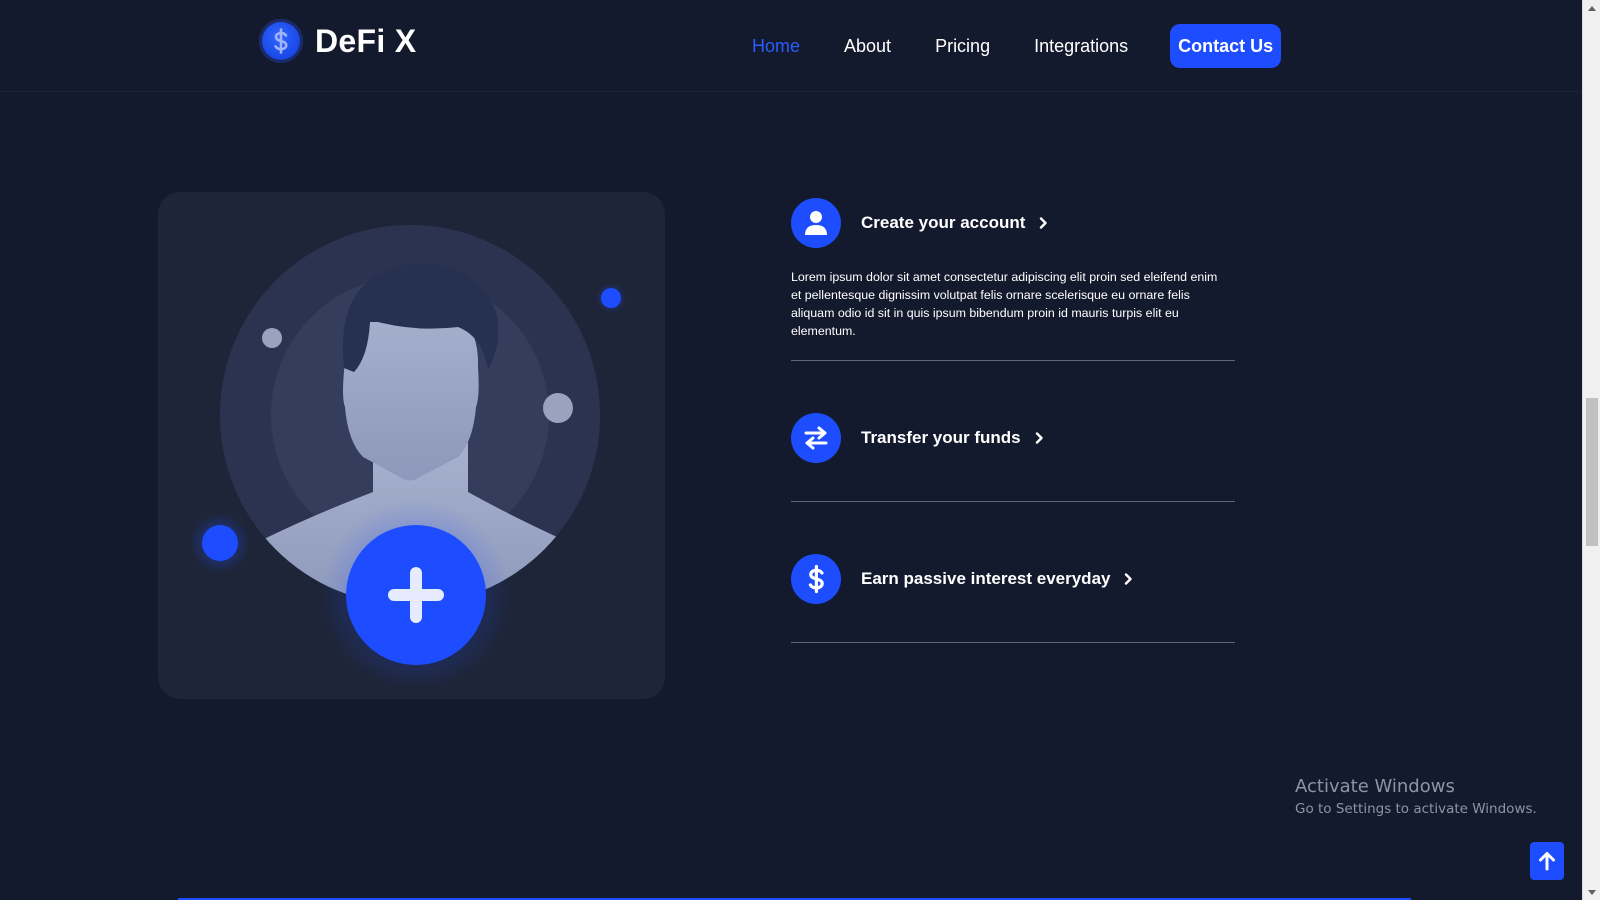  What do you see at coordinates (1591, 8) in the screenshot?
I see `scroll-up-arrow-icon` at bounding box center [1591, 8].